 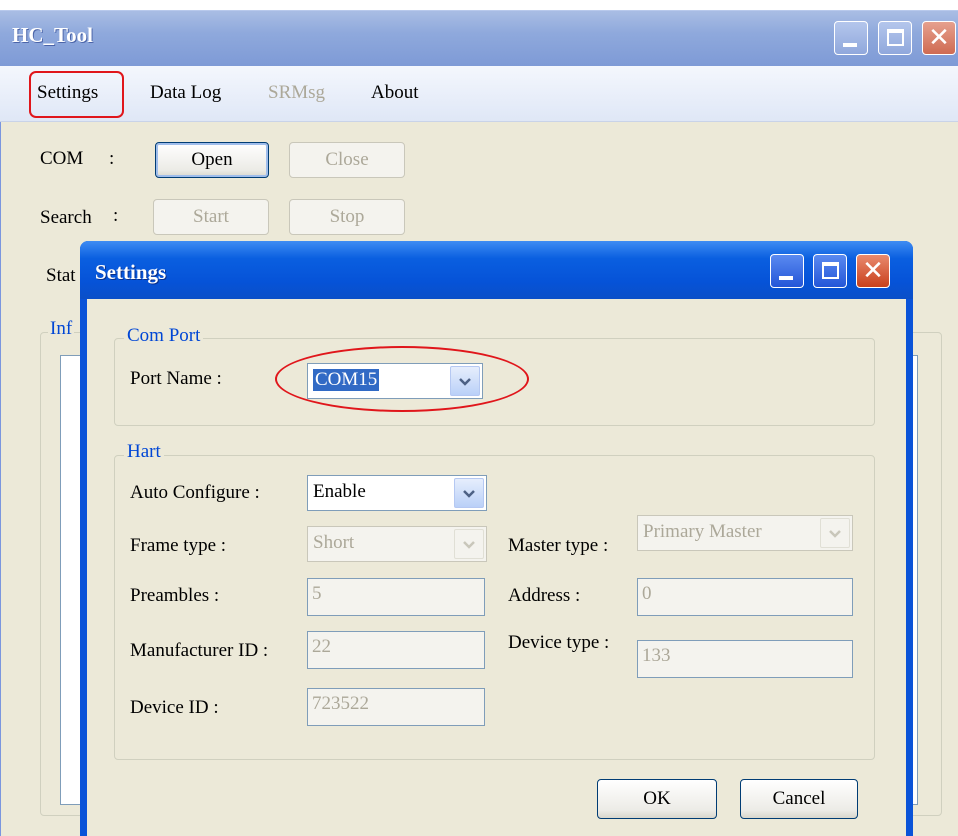 What do you see at coordinates (479, 38) in the screenshot?
I see `main-title-bar` at bounding box center [479, 38].